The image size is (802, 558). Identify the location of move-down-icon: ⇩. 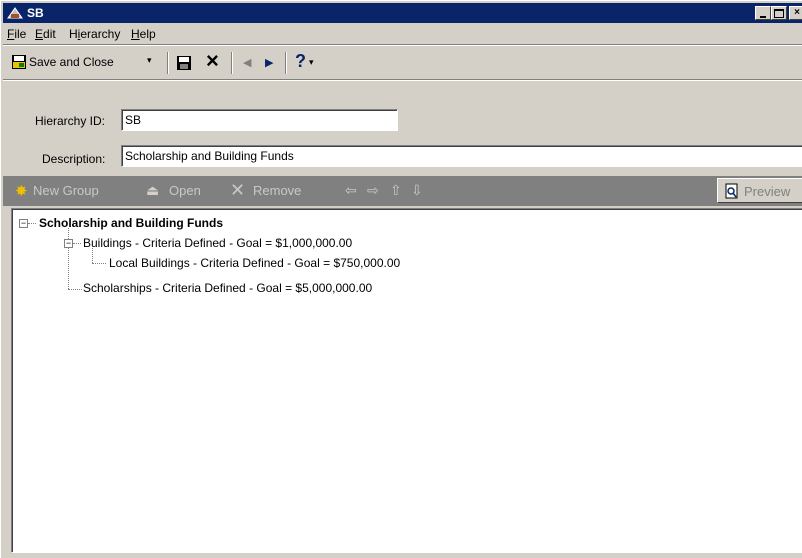
(417, 190).